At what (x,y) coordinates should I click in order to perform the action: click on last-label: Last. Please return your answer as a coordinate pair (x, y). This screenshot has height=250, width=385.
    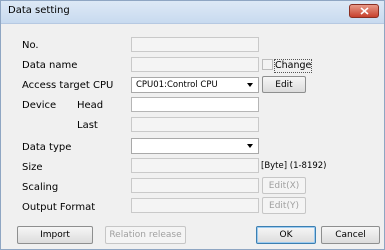
    Looking at the image, I should click on (87, 125).